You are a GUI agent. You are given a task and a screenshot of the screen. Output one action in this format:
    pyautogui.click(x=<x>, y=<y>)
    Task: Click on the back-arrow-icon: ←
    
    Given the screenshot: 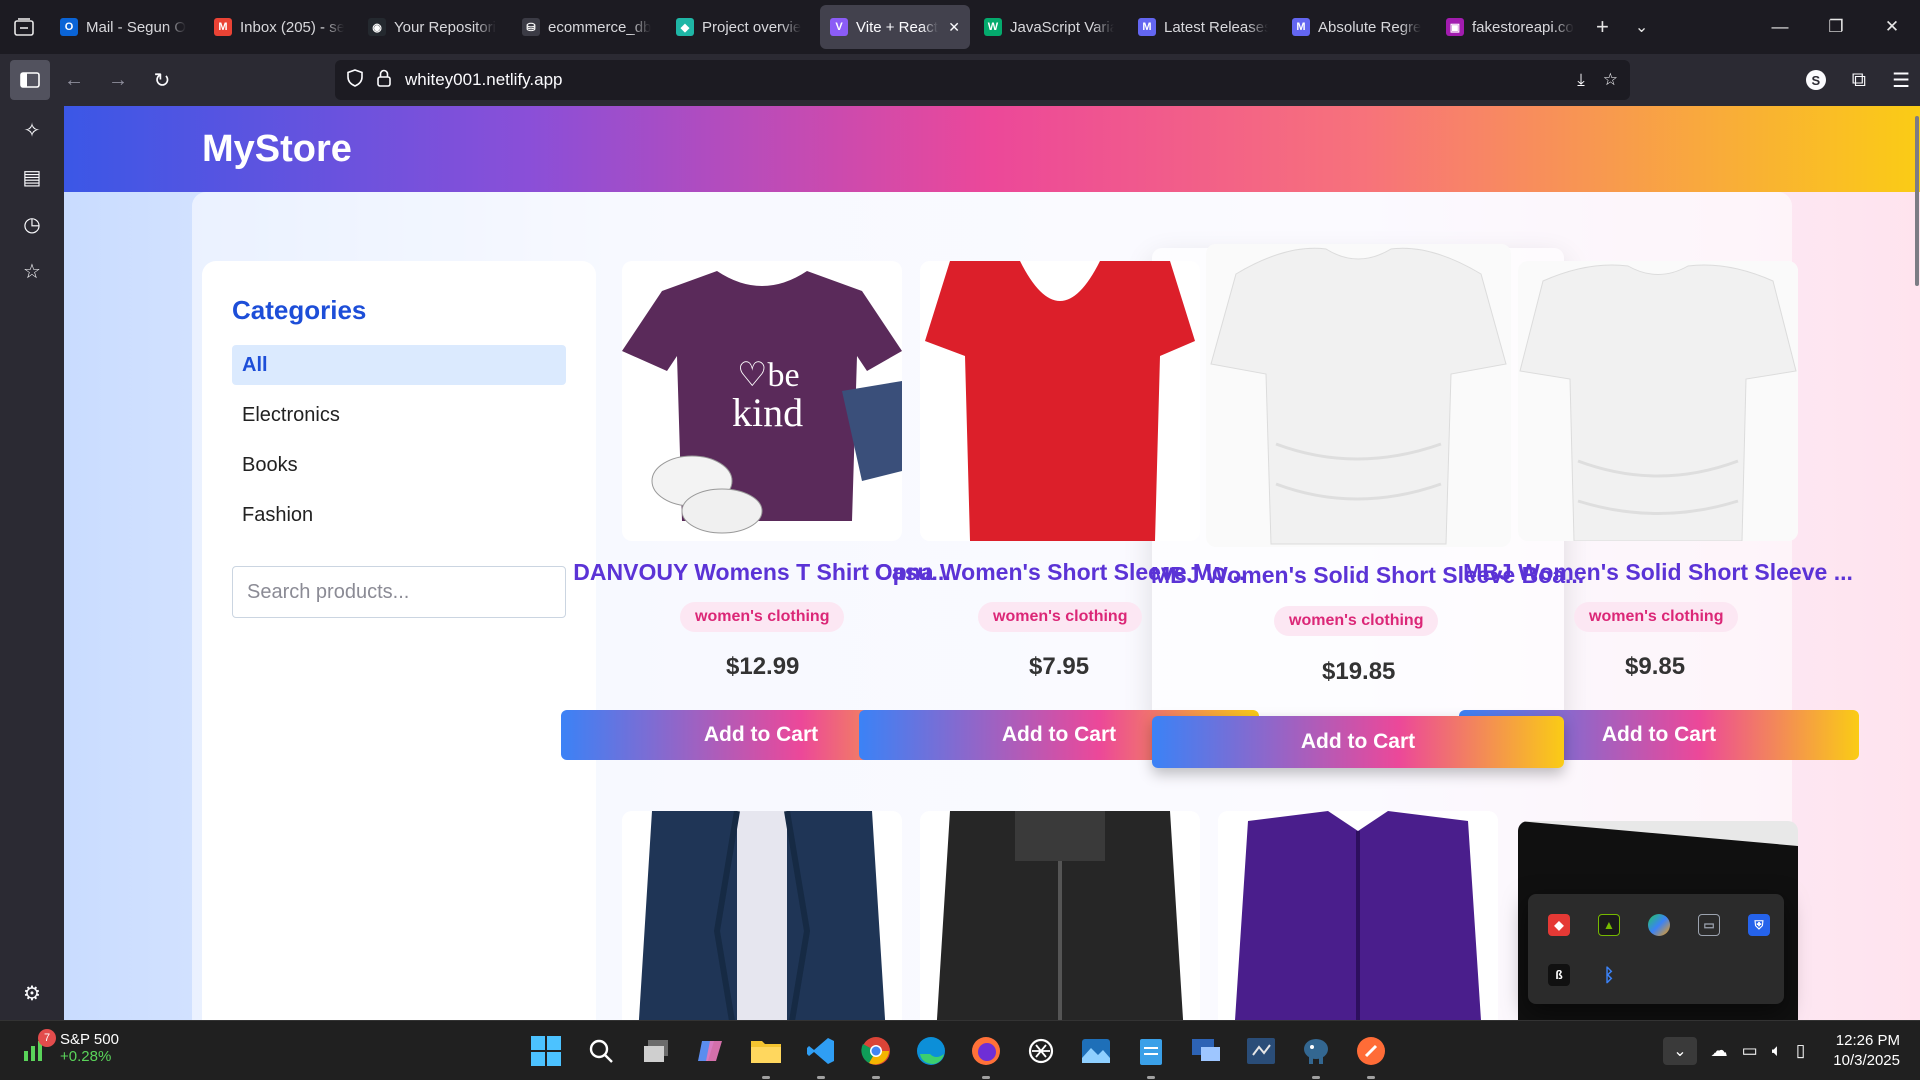 What is the action you would take?
    pyautogui.click(x=74, y=80)
    